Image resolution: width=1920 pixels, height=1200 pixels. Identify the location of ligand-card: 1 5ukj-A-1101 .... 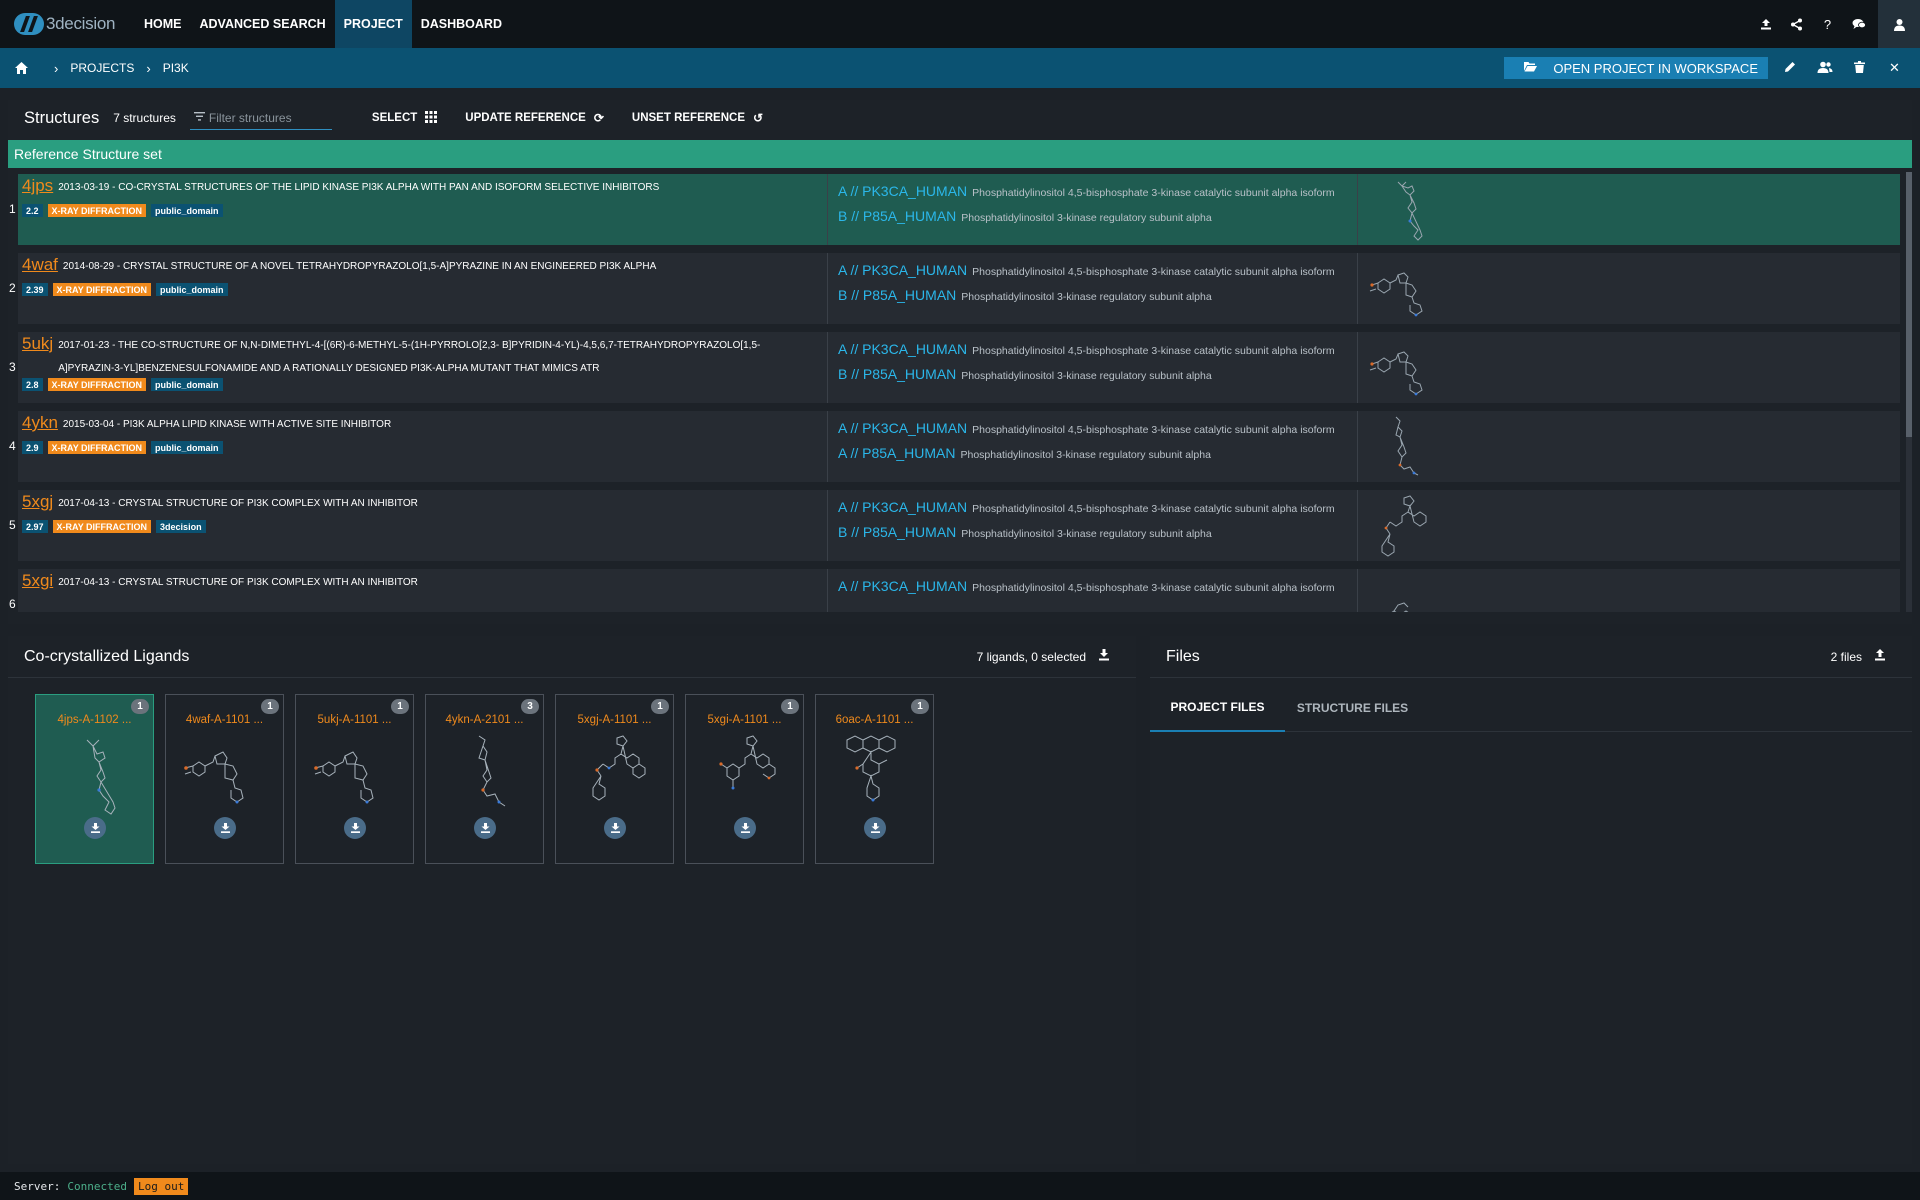
(354, 779).